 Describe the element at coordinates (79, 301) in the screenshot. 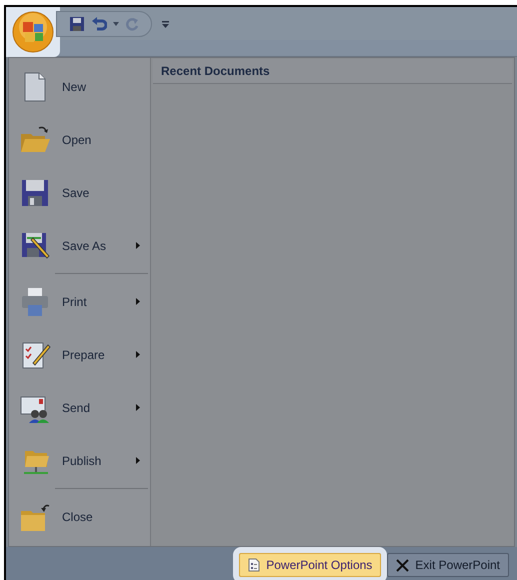

I see `menu-item: Print` at that location.